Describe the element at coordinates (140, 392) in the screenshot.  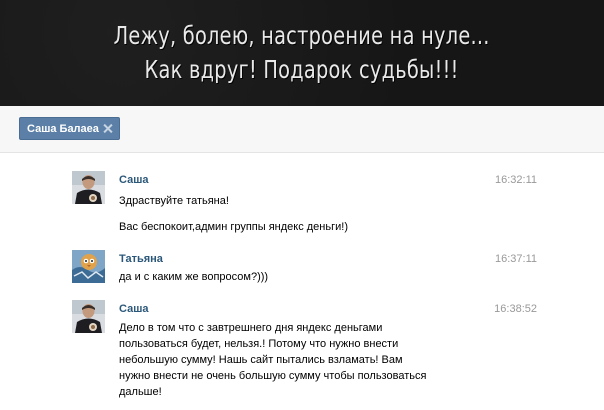
I see `message-text-line: дальше!` at that location.